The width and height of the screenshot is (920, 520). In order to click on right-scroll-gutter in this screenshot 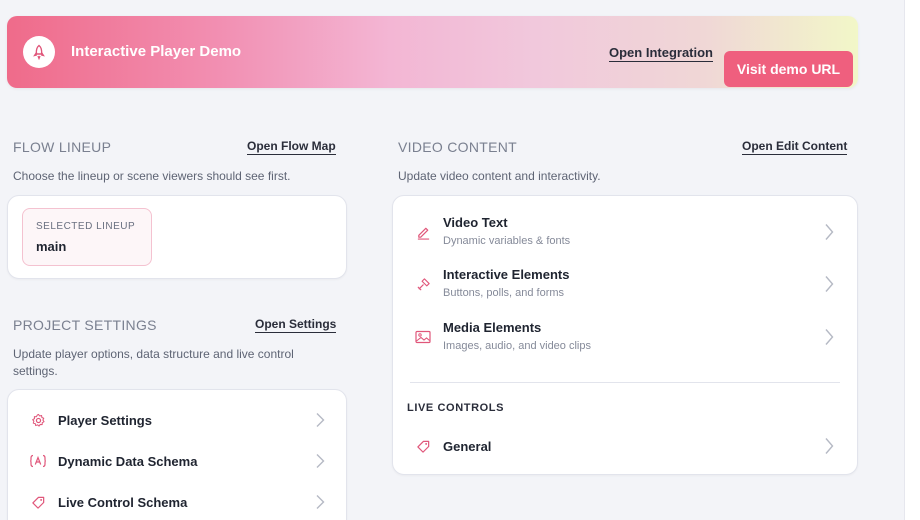, I will do `click(912, 260)`.